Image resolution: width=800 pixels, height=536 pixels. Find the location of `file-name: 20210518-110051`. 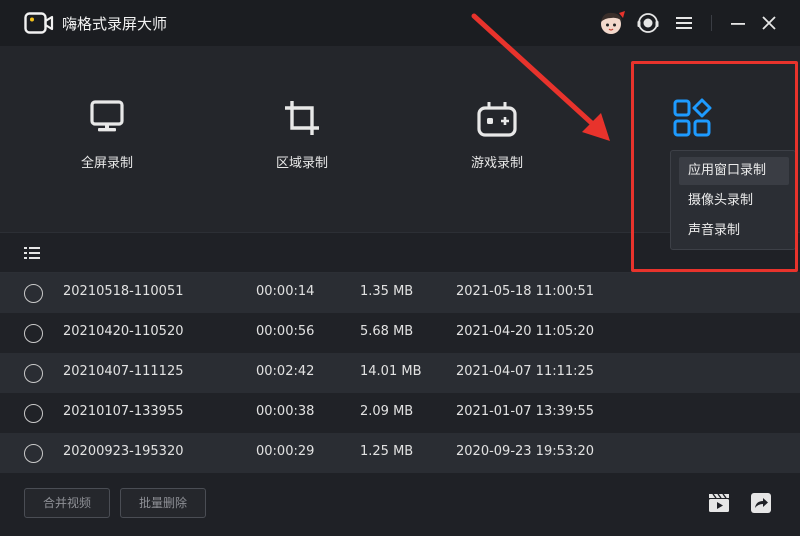

file-name: 20210518-110051 is located at coordinates (123, 291).